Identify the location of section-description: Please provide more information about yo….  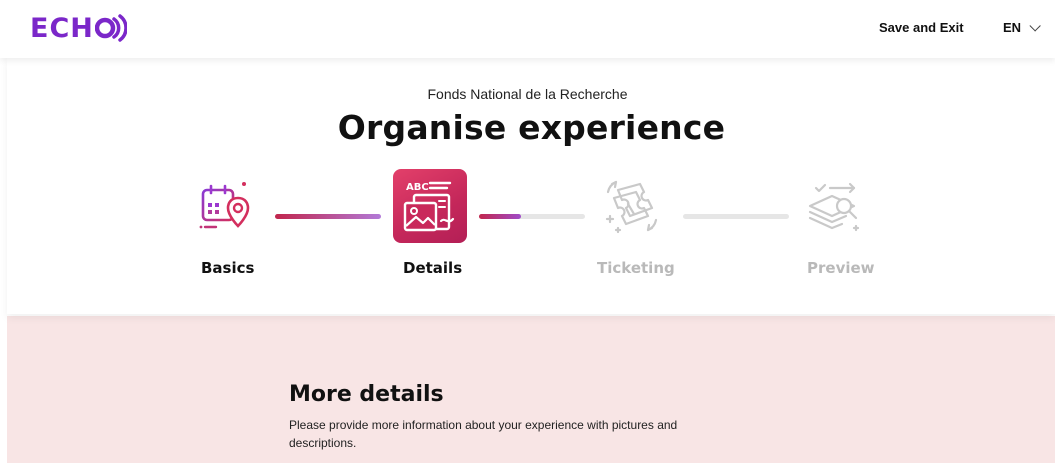
(483, 434).